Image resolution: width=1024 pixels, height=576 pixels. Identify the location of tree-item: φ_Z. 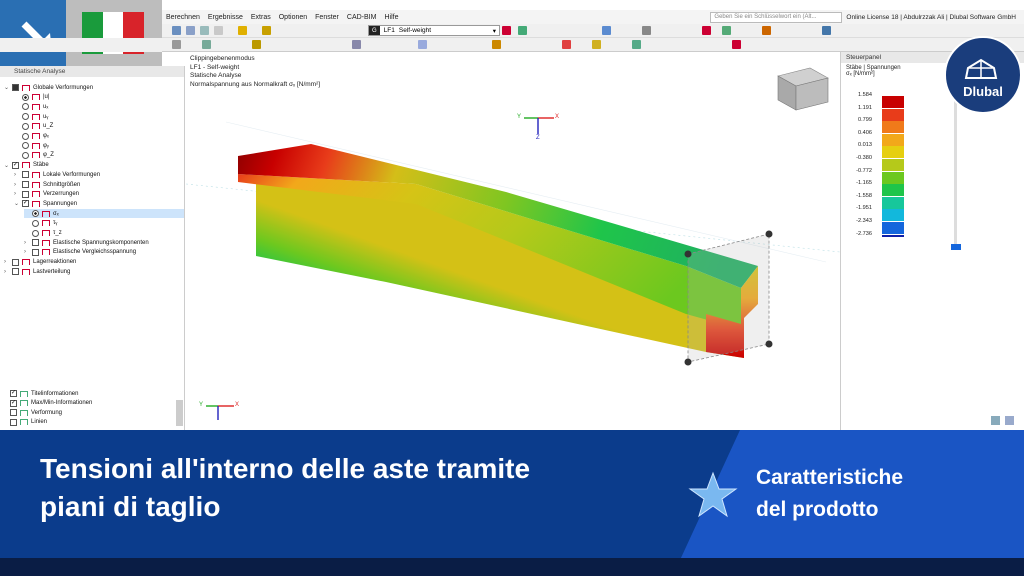
(99, 155).